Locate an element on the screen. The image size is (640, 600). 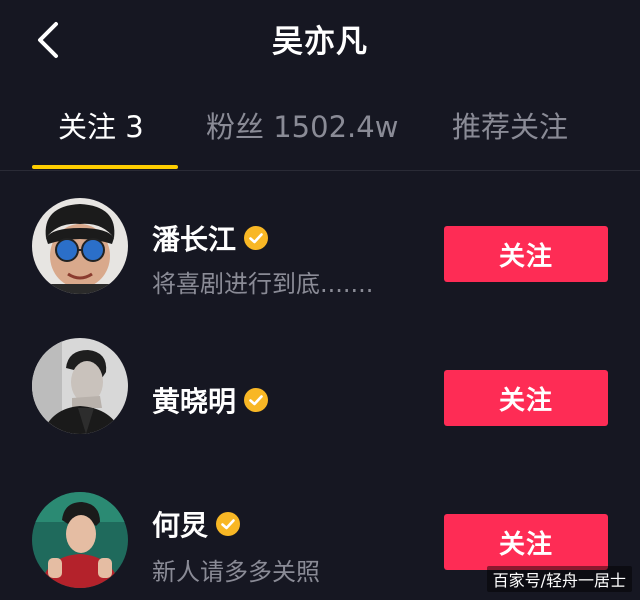
tab-bar: 关注 3 粉丝 1502.4w 推荐关注 is located at coordinates (320, 133).